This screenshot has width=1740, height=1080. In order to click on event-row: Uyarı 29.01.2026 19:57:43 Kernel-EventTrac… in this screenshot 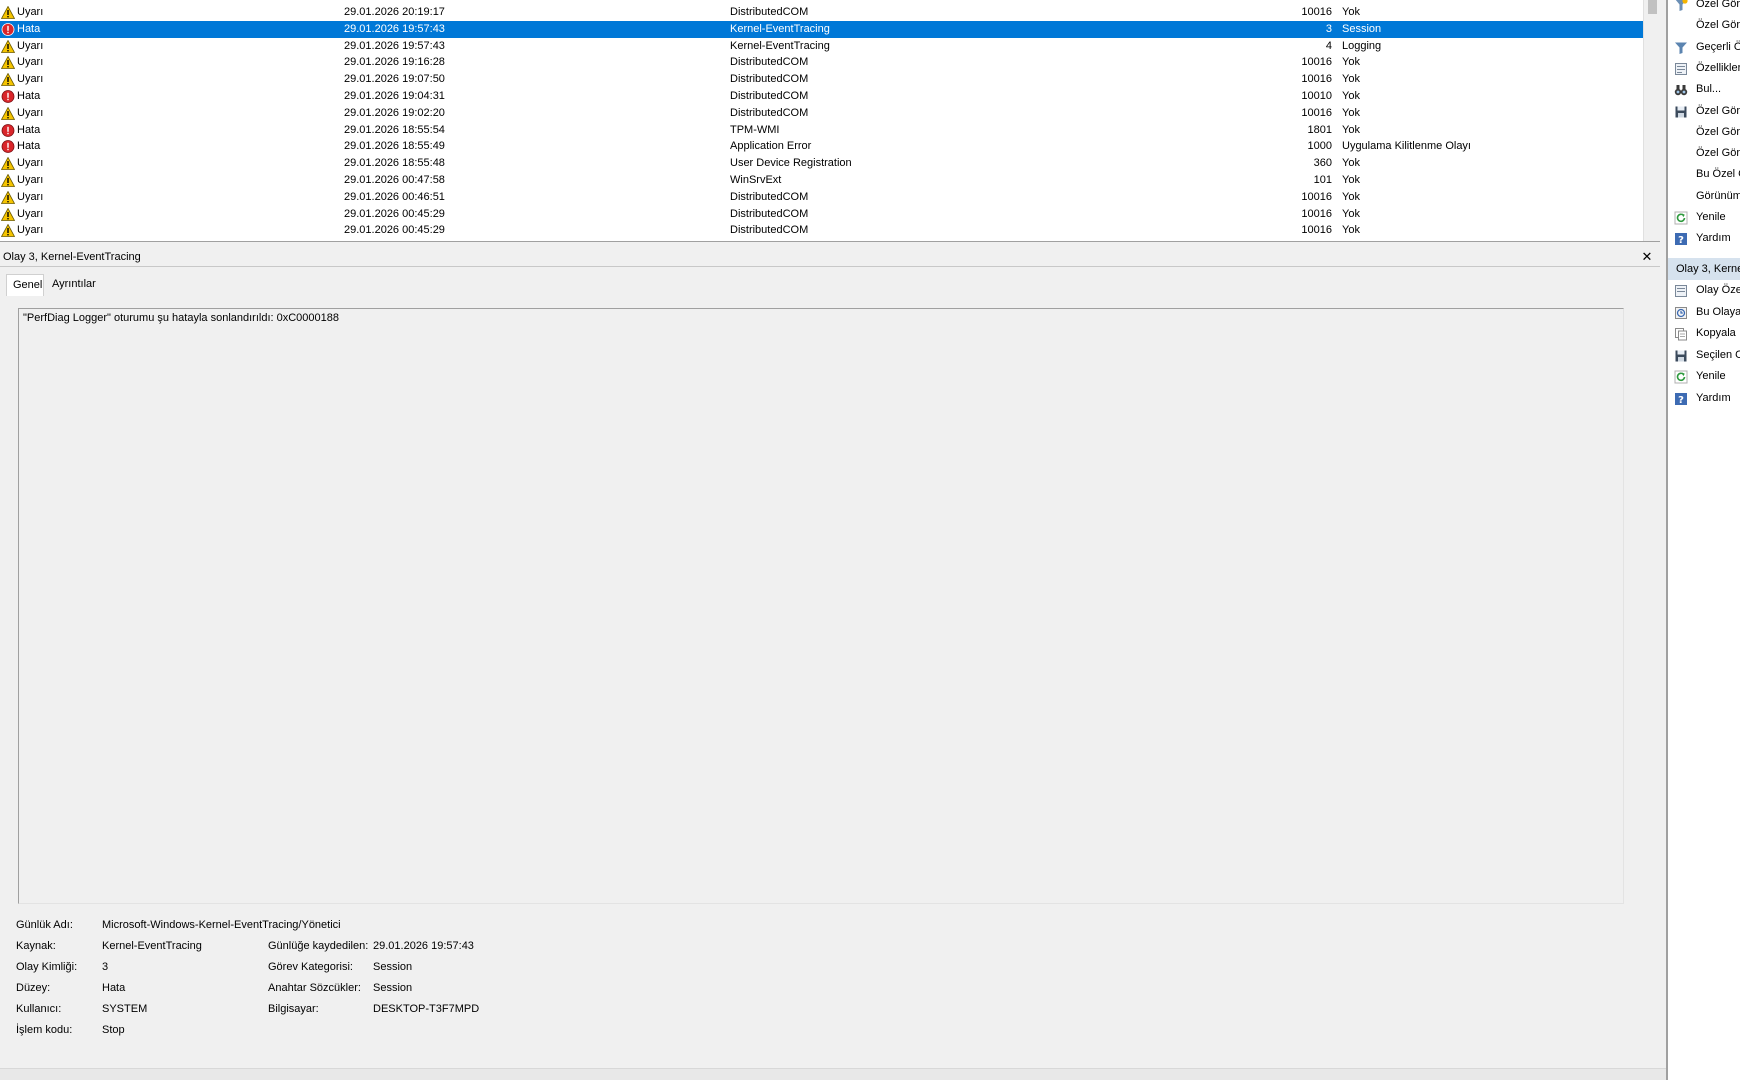, I will do `click(821, 46)`.